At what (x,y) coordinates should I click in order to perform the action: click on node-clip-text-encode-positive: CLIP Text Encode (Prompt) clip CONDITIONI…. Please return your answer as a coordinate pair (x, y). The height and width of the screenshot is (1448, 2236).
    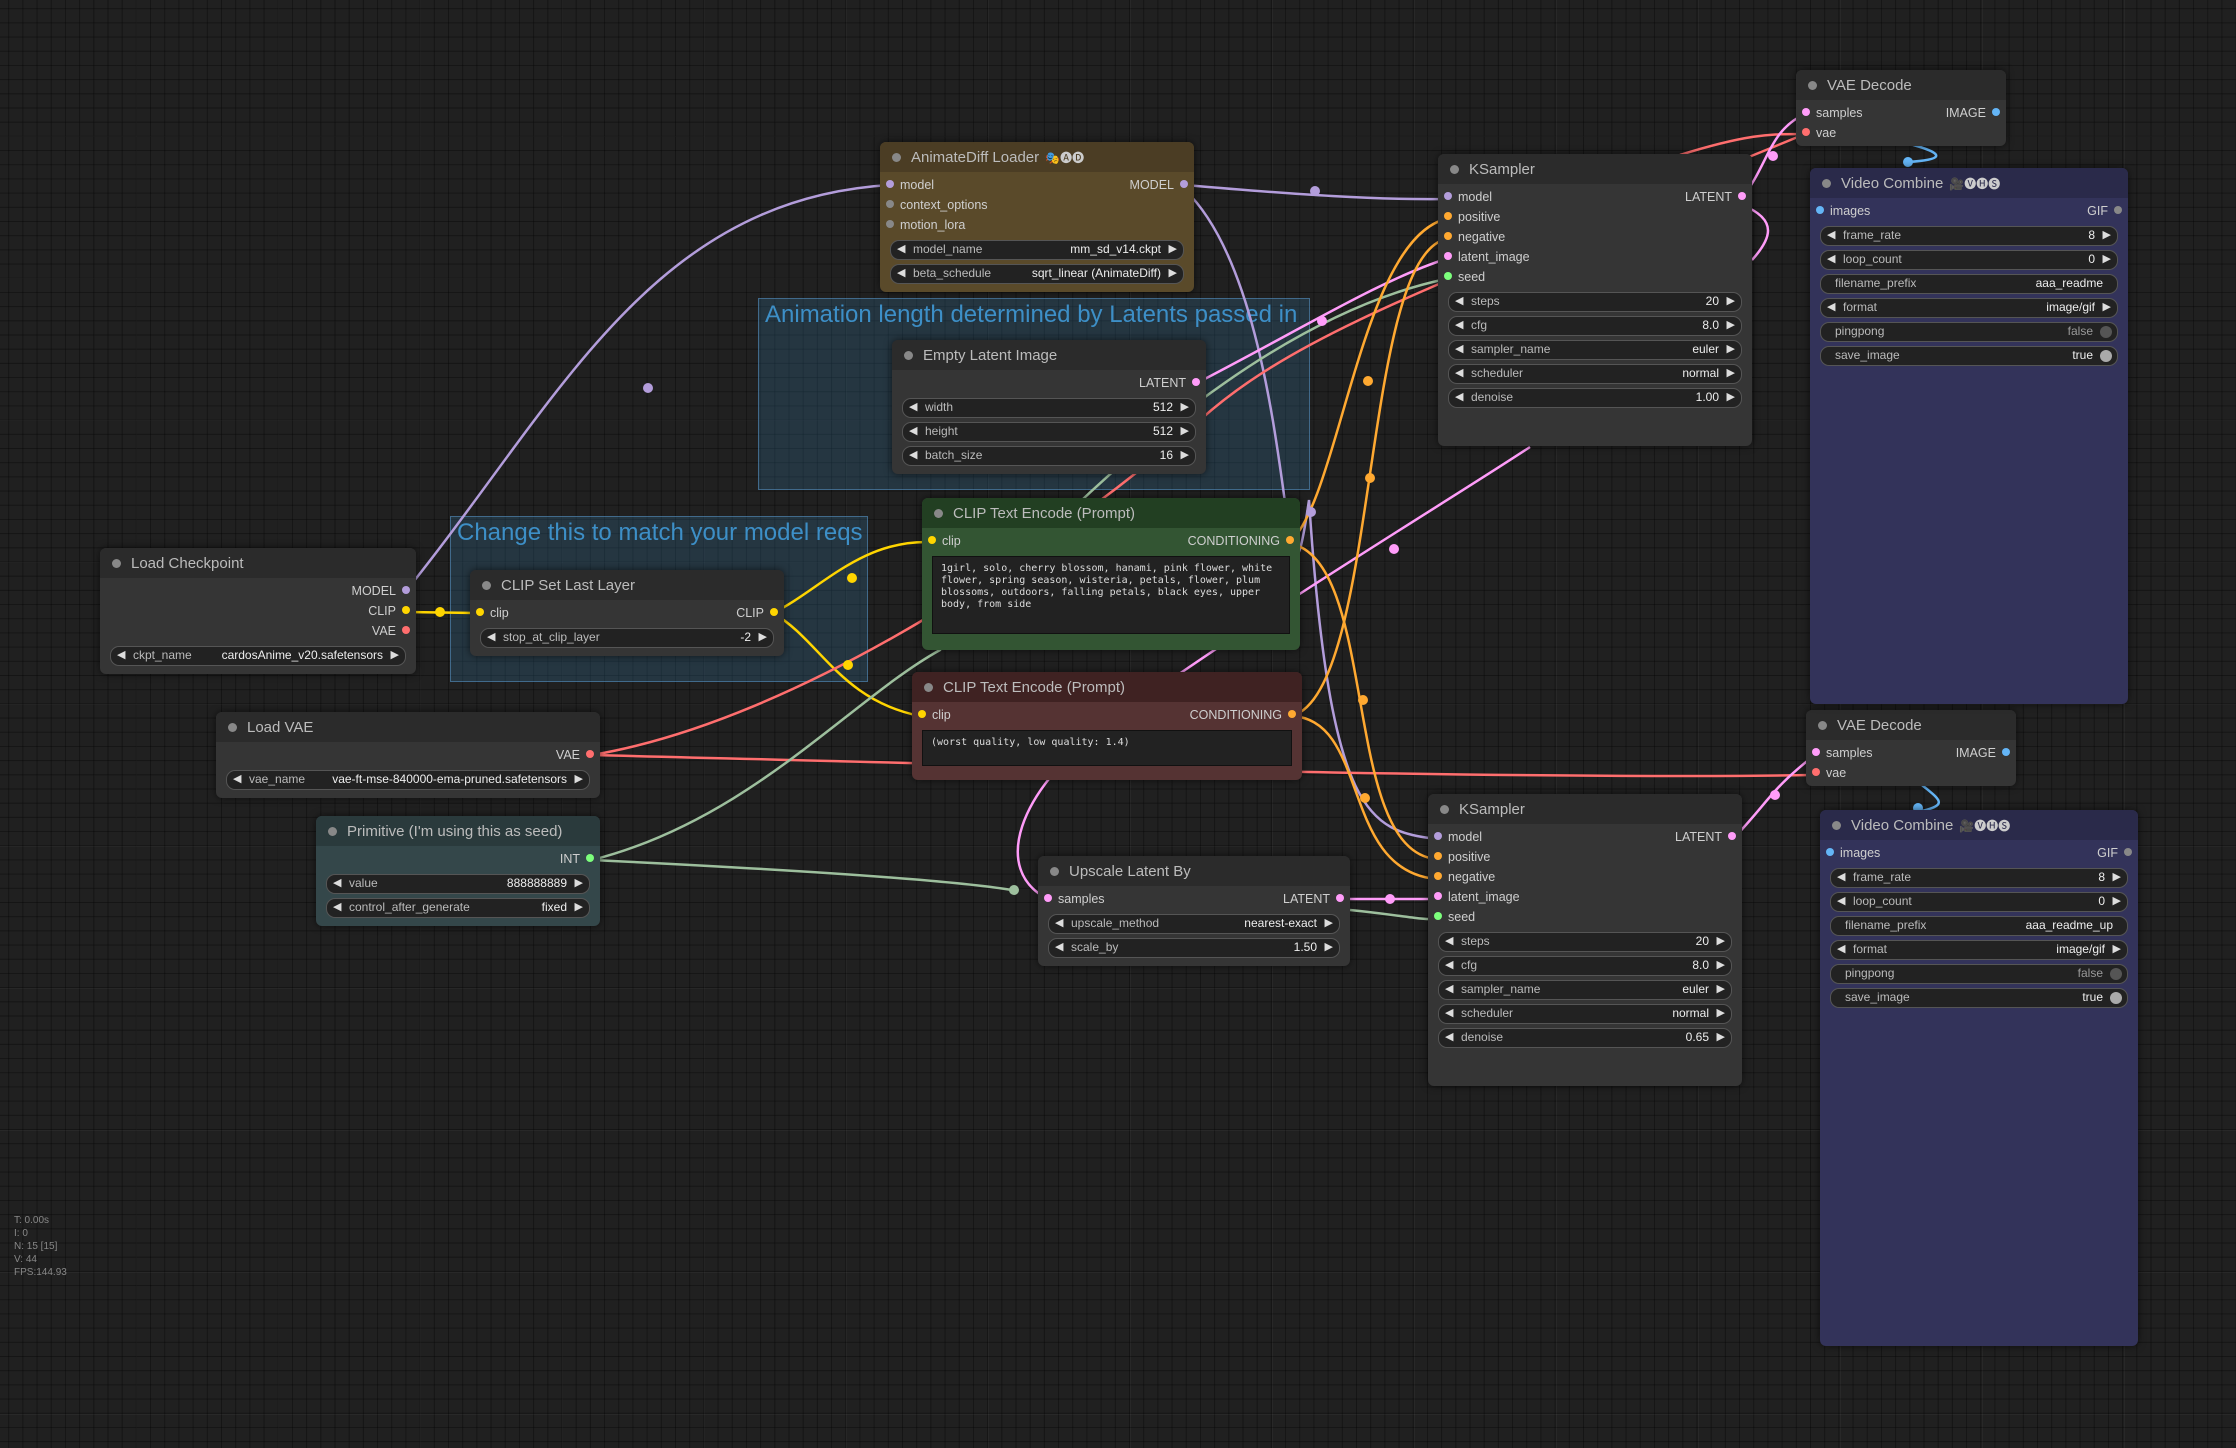
    Looking at the image, I should click on (1111, 574).